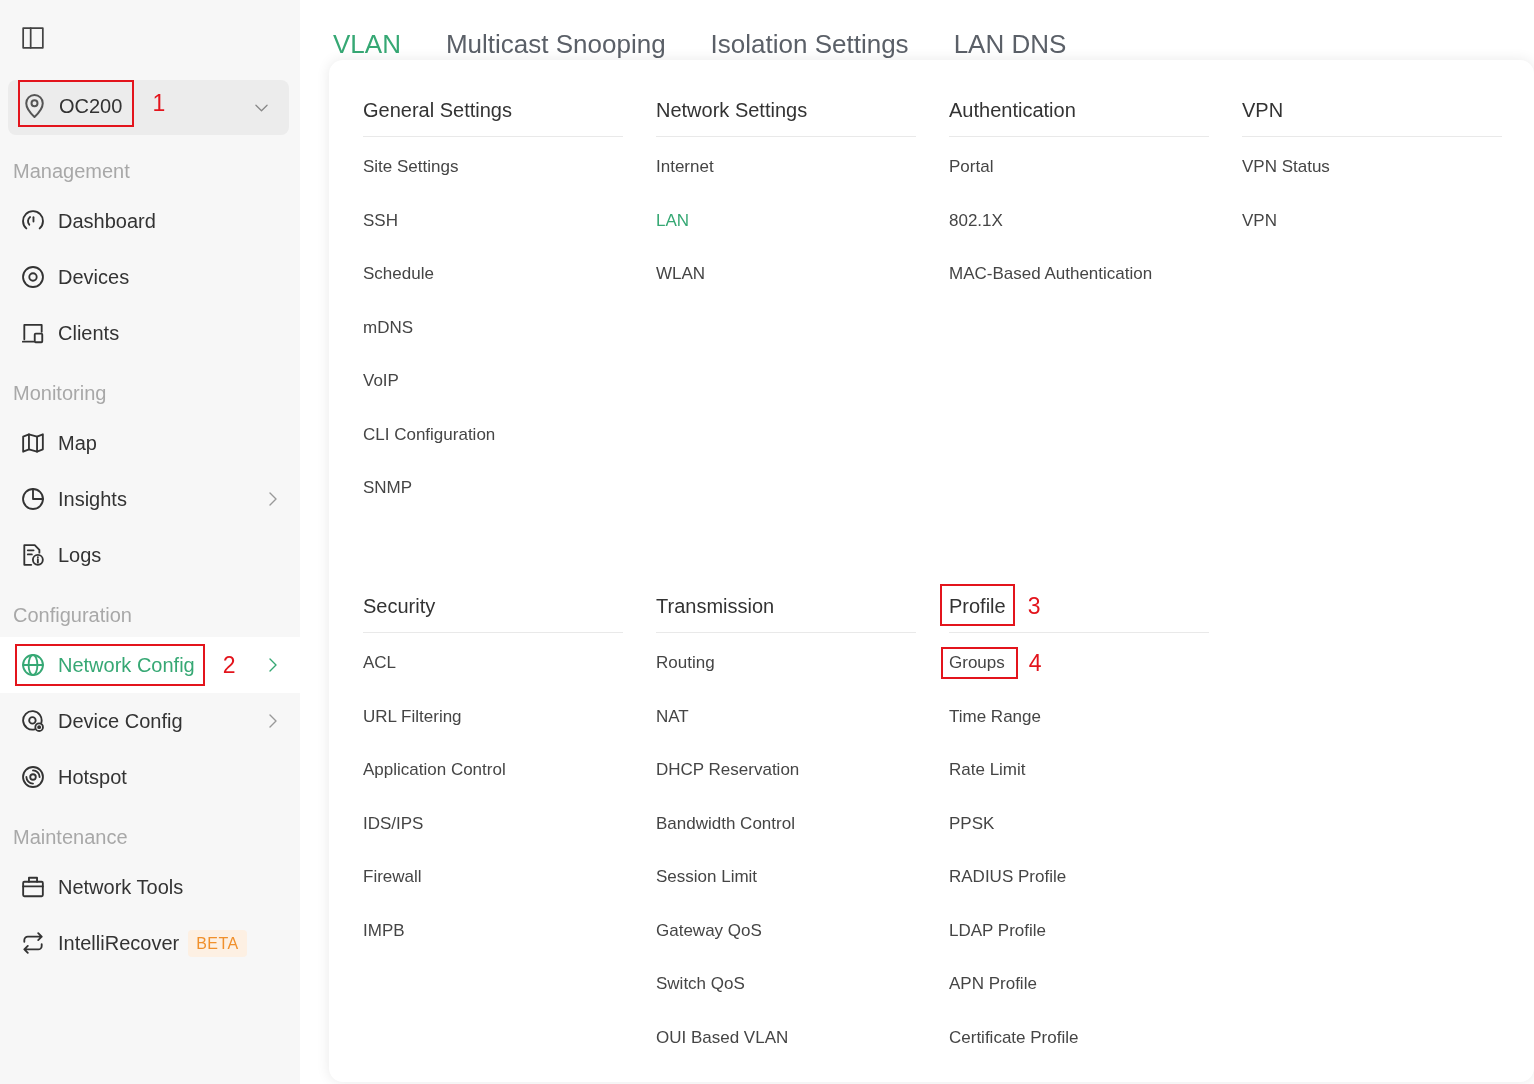 The height and width of the screenshot is (1084, 1534). Describe the element at coordinates (685, 167) in the screenshot. I see `menu-link: Internet` at that location.